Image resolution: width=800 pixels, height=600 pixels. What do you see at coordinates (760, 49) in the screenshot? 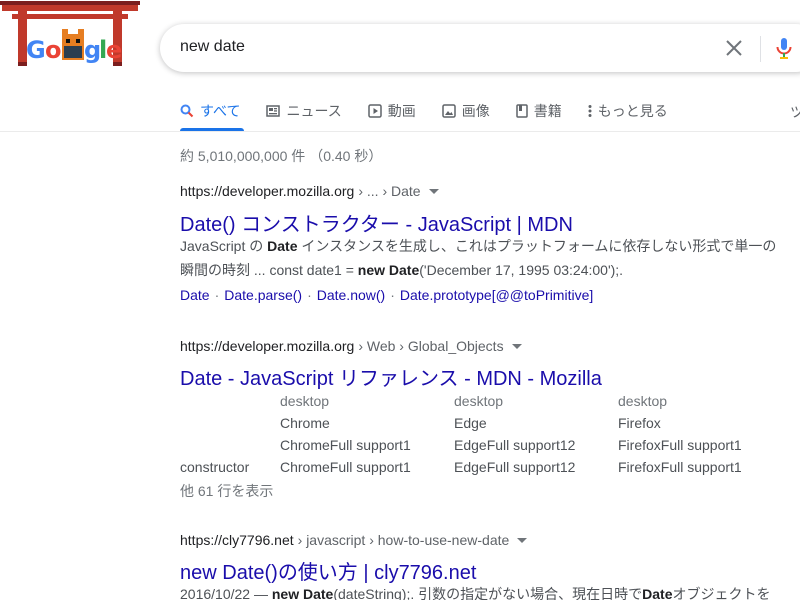
I see `search-divider` at bounding box center [760, 49].